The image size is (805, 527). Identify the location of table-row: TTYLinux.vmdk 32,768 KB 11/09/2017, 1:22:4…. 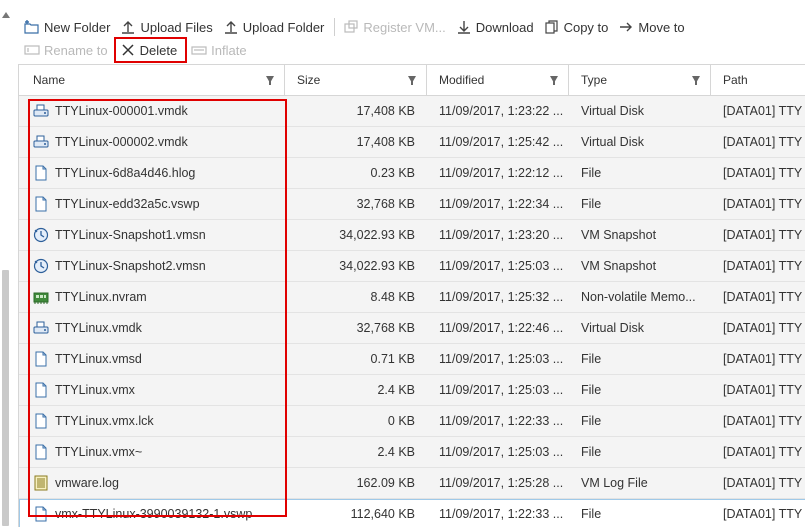
(412, 328).